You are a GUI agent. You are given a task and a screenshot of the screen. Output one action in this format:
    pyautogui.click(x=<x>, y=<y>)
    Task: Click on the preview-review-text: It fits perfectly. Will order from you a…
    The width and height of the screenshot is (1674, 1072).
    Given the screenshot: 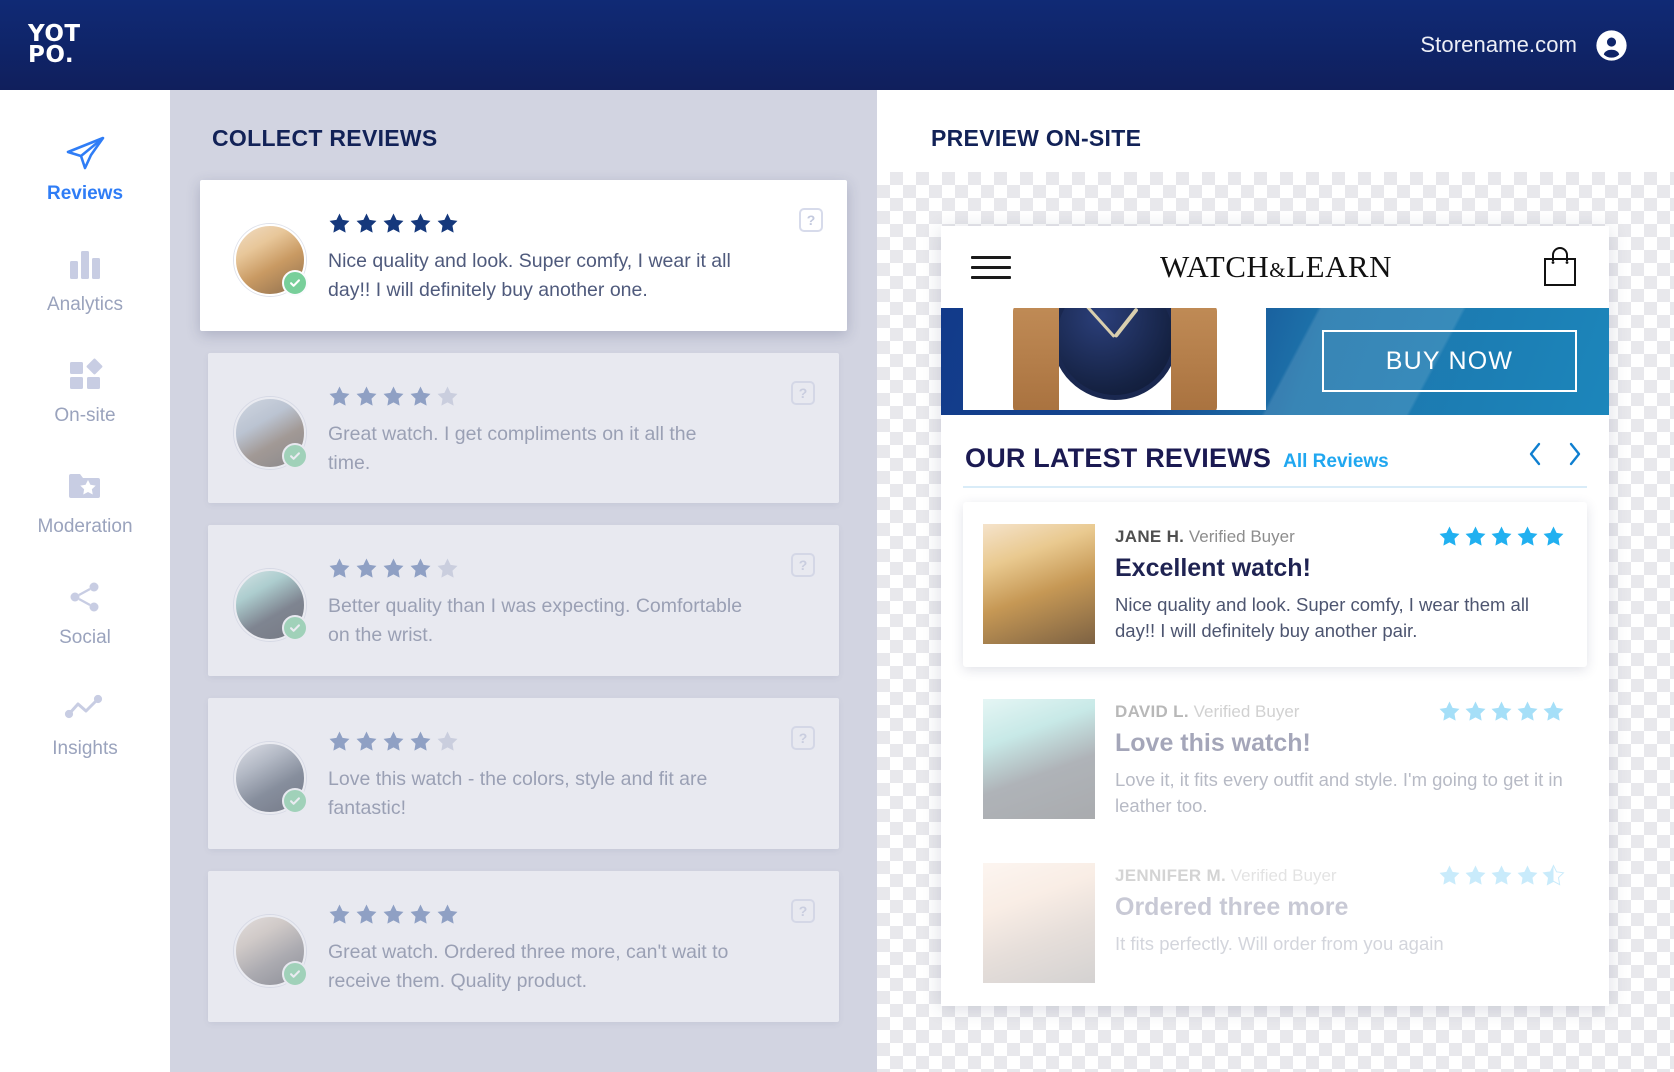 What is the action you would take?
    pyautogui.click(x=1279, y=944)
    